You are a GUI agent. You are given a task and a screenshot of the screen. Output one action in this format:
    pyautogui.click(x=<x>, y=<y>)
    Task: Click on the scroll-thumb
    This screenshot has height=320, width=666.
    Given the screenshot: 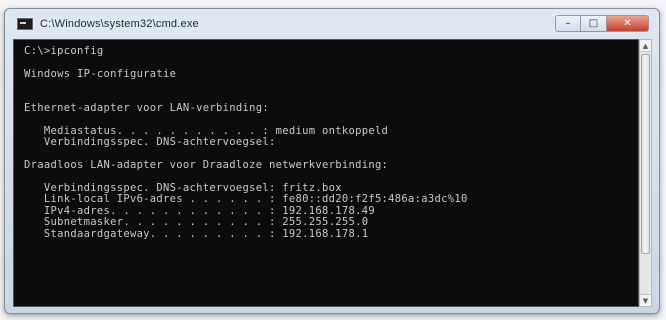 What is the action you would take?
    pyautogui.click(x=645, y=154)
    